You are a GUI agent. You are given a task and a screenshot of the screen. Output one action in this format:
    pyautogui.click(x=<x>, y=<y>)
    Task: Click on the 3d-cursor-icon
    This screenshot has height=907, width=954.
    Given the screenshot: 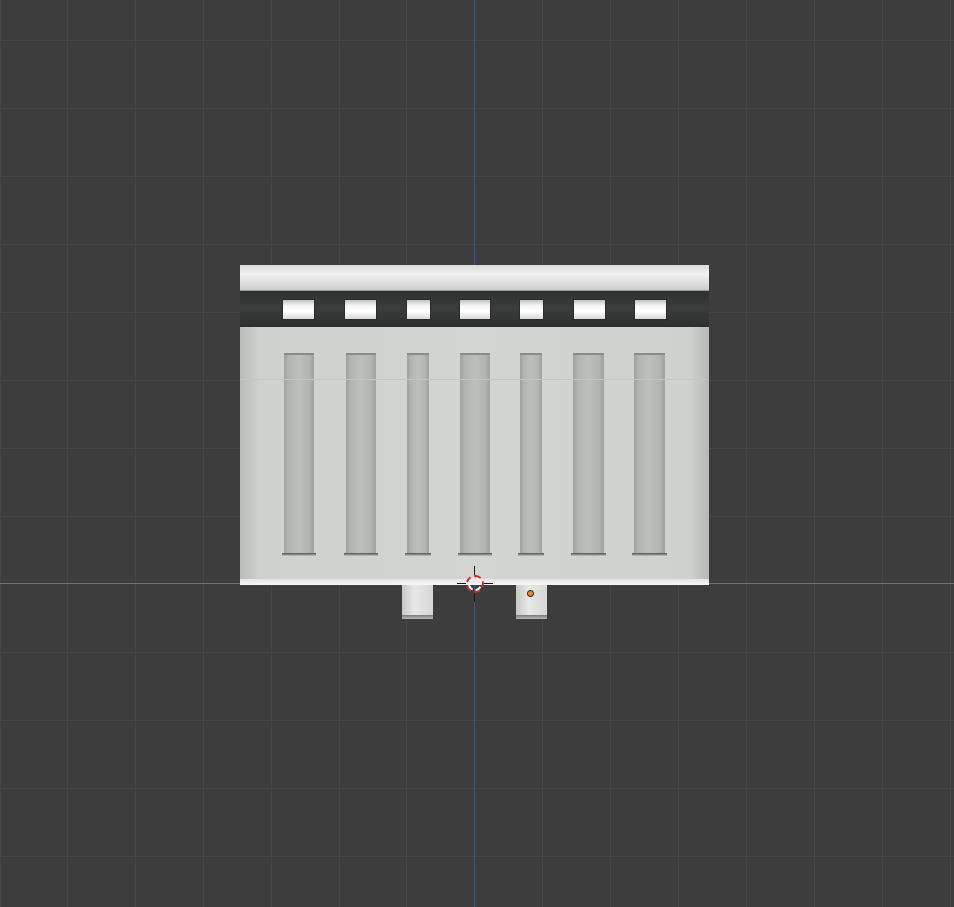 What is the action you would take?
    pyautogui.click(x=475, y=584)
    